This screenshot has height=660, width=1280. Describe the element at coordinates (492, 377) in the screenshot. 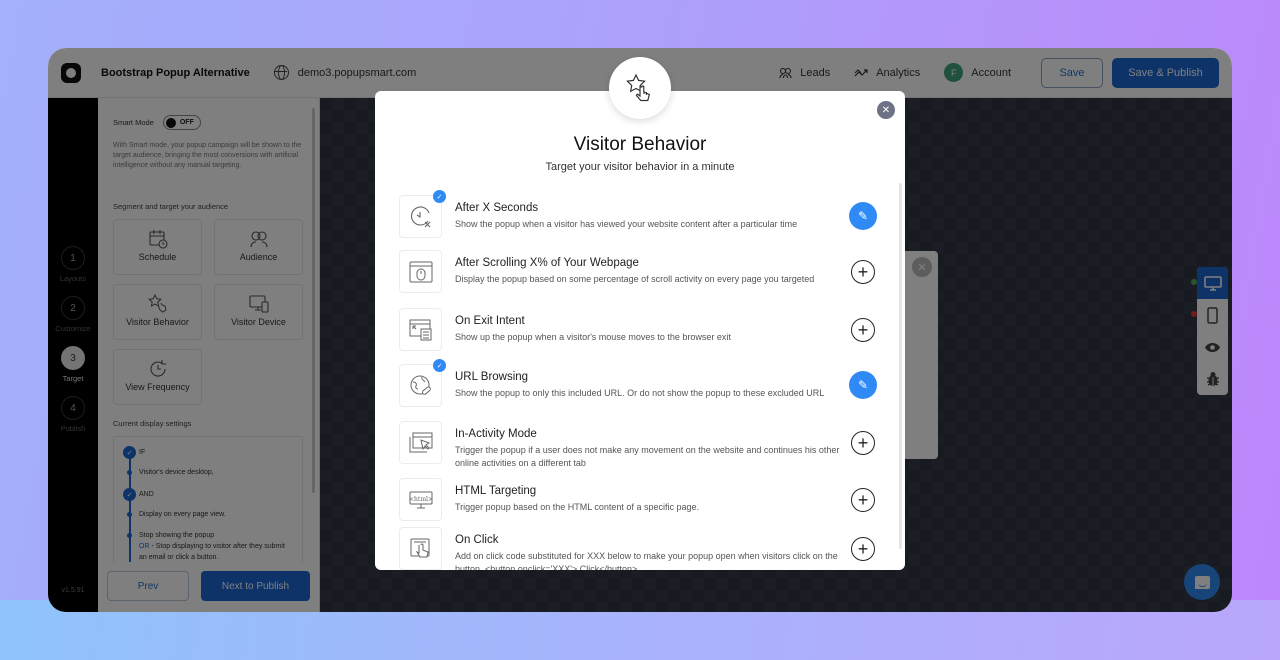

I see `option-title: URL Browsing` at that location.